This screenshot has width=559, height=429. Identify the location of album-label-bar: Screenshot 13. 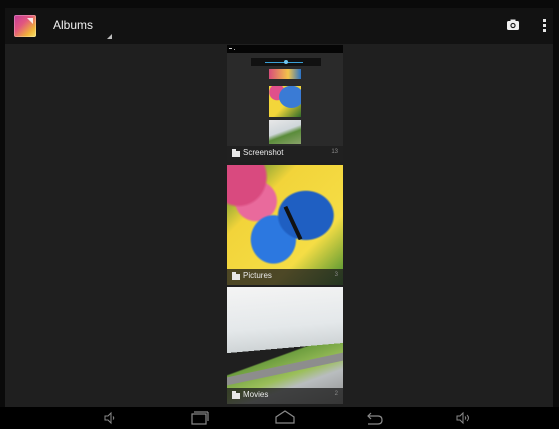
(285, 154).